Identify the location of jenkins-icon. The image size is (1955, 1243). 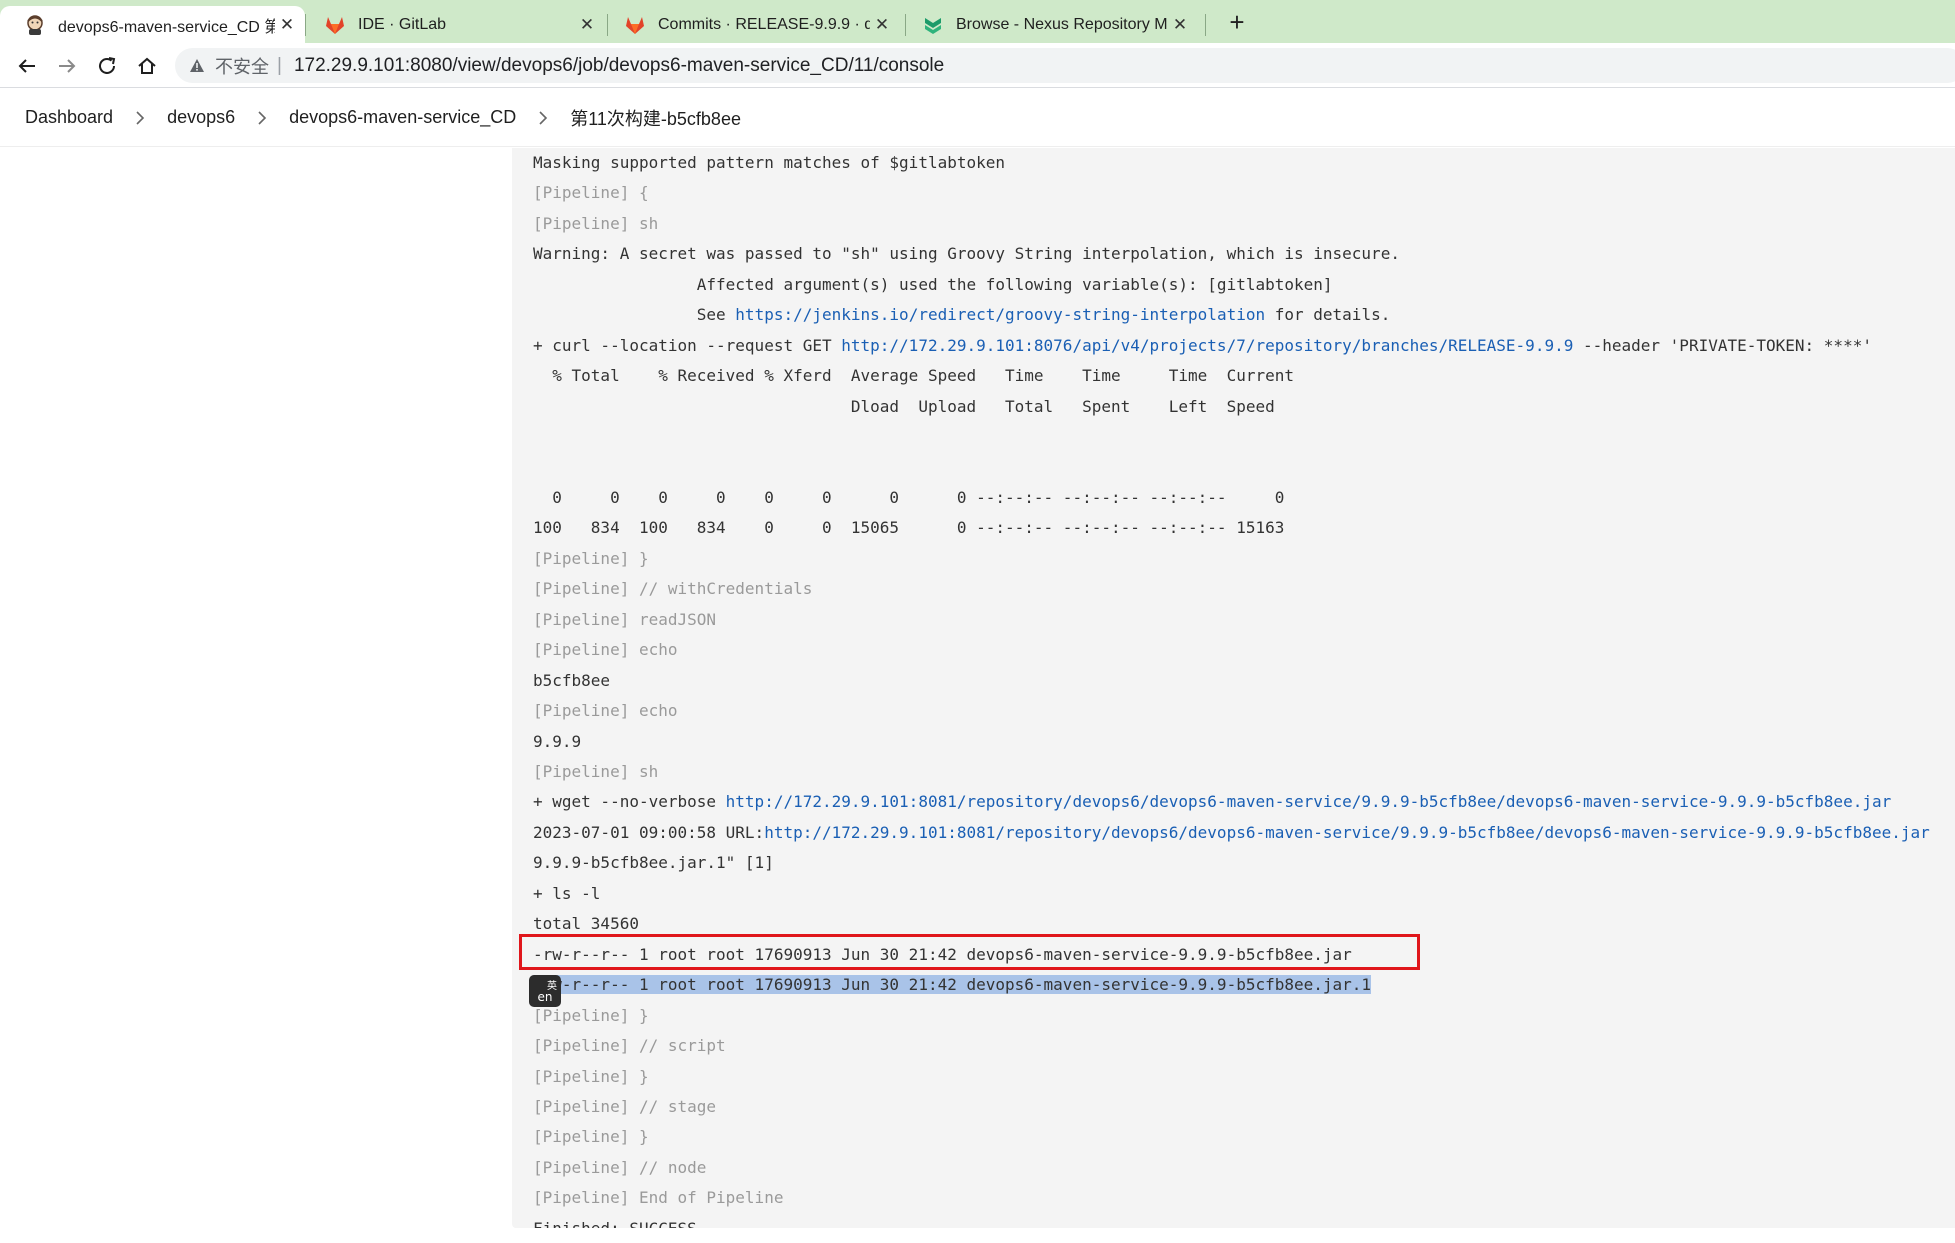
(35, 25).